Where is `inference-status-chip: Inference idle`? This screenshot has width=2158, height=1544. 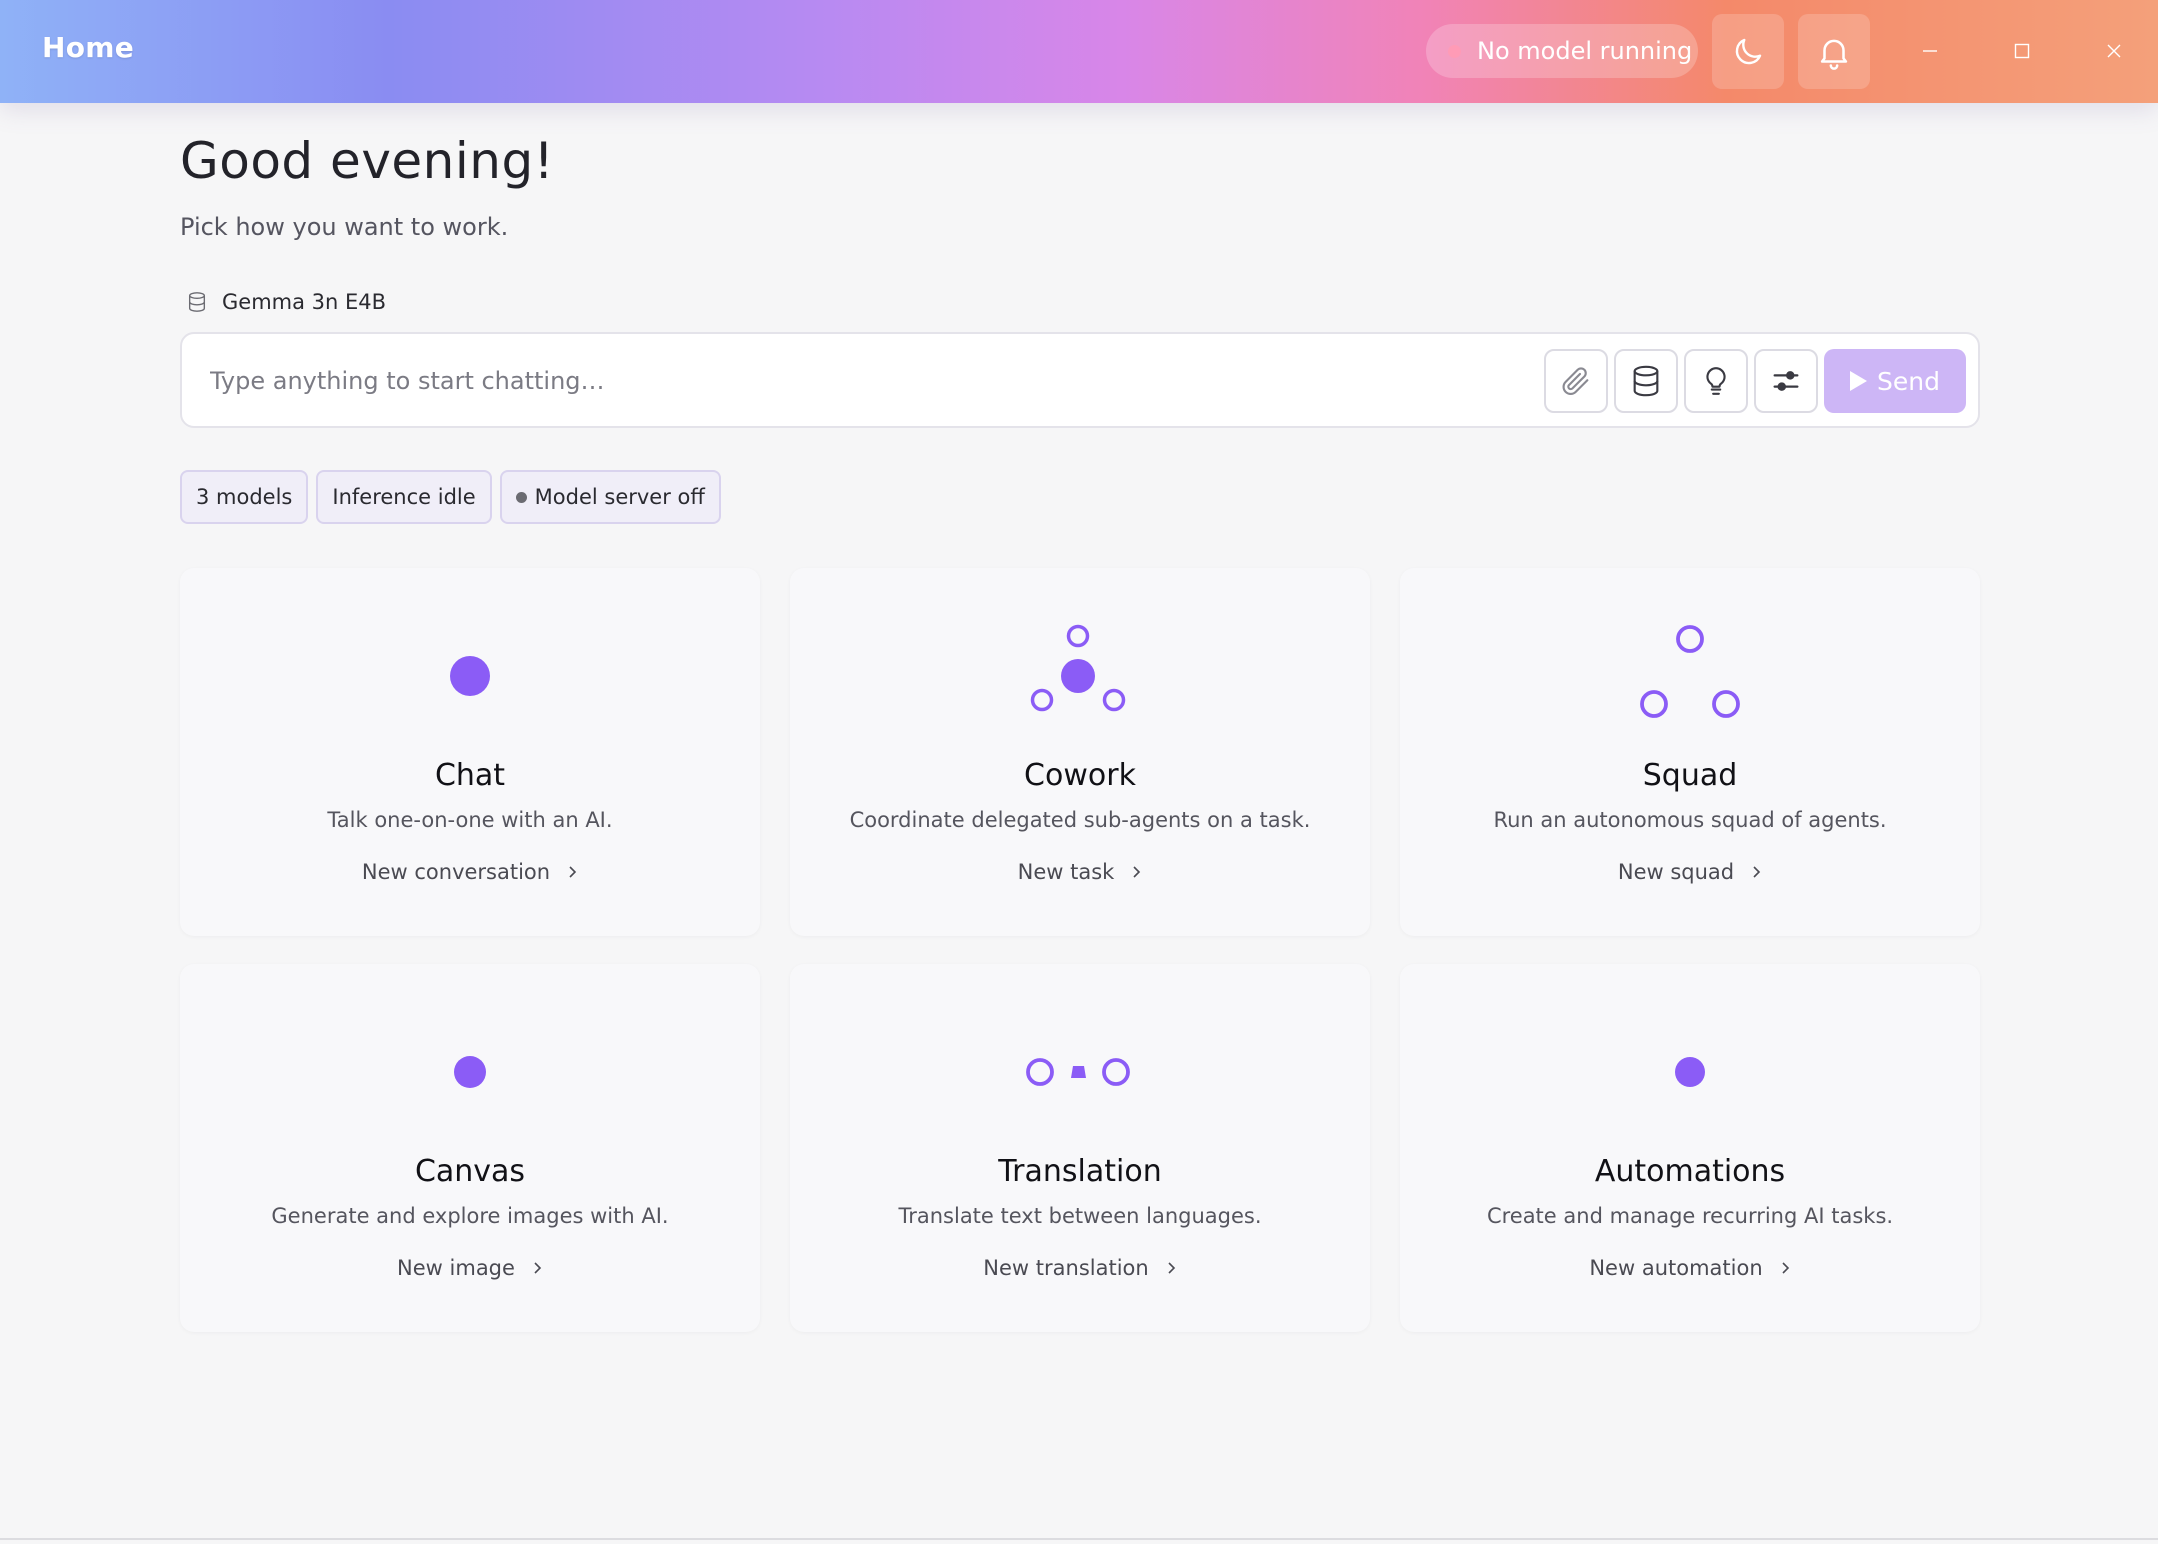 inference-status-chip: Inference idle is located at coordinates (404, 497).